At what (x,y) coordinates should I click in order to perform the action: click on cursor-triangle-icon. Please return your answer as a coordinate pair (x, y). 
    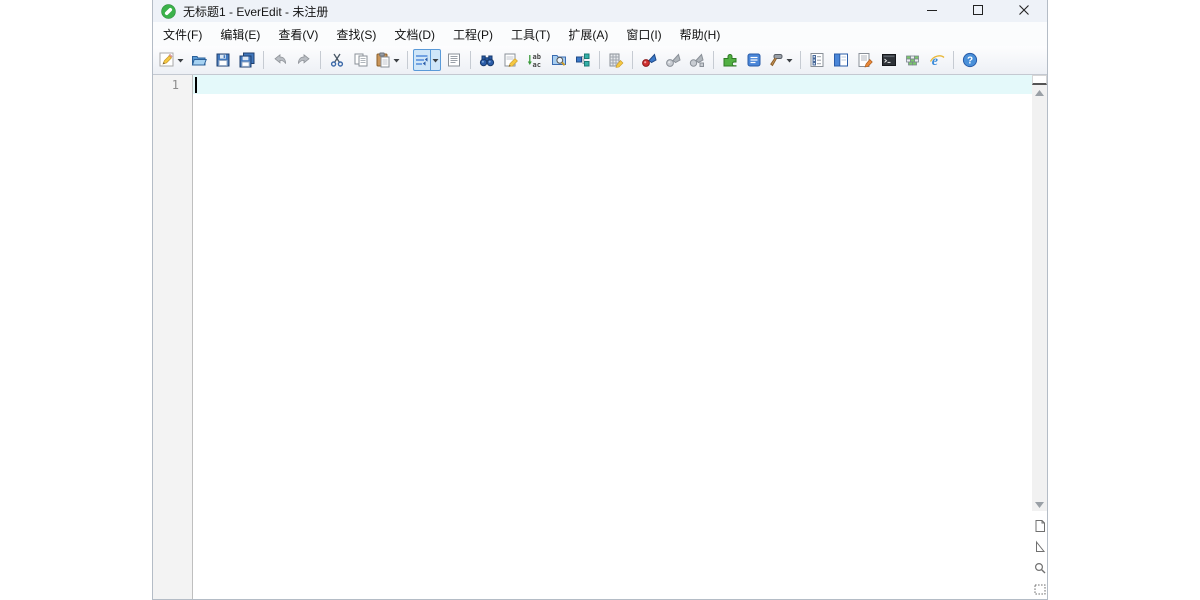
    Looking at the image, I should click on (1040, 547).